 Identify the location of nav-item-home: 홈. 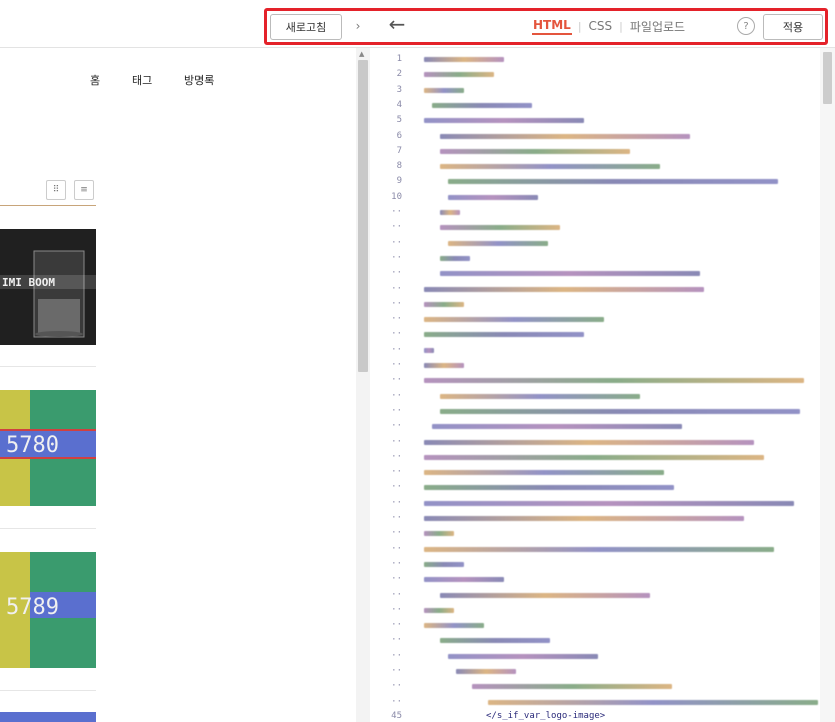
(95, 80).